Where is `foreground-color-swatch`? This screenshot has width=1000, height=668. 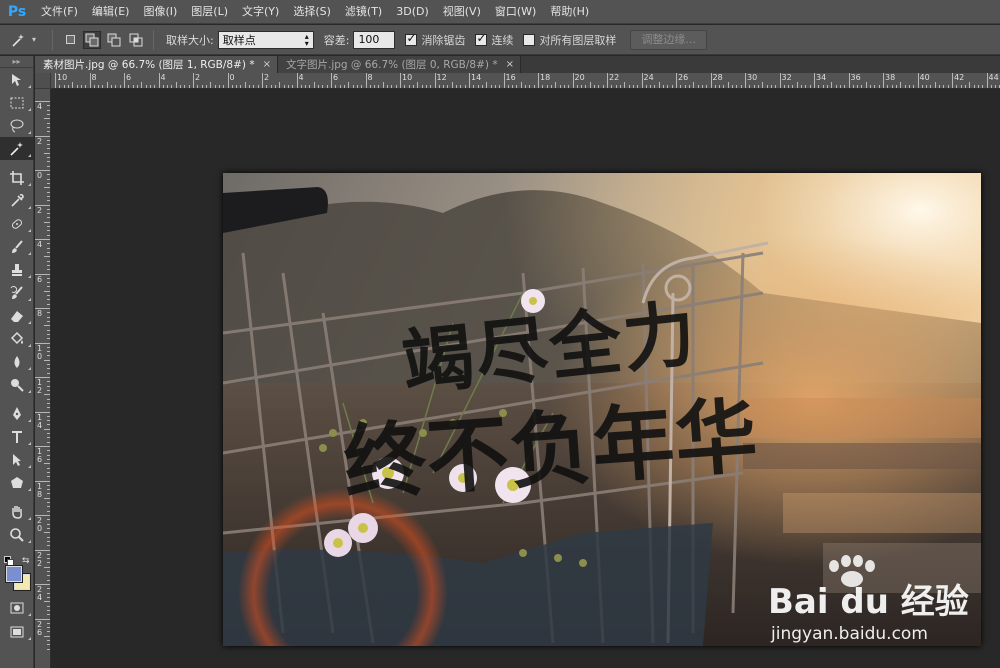 foreground-color-swatch is located at coordinates (14, 574).